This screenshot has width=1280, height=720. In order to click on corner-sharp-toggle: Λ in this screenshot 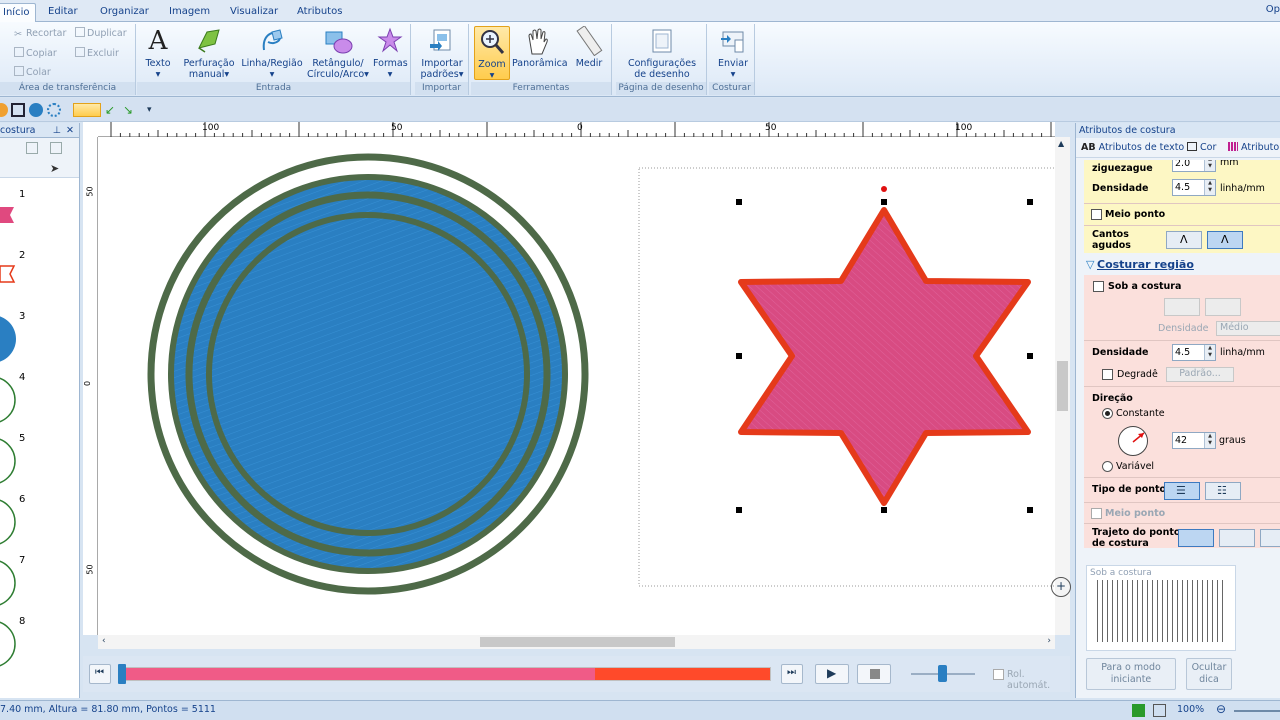, I will do `click(1225, 240)`.